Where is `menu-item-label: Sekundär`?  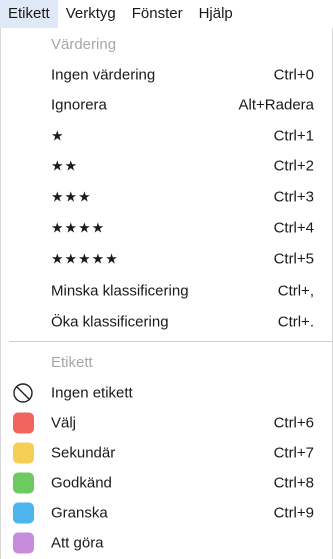 menu-item-label: Sekundär is located at coordinates (83, 453).